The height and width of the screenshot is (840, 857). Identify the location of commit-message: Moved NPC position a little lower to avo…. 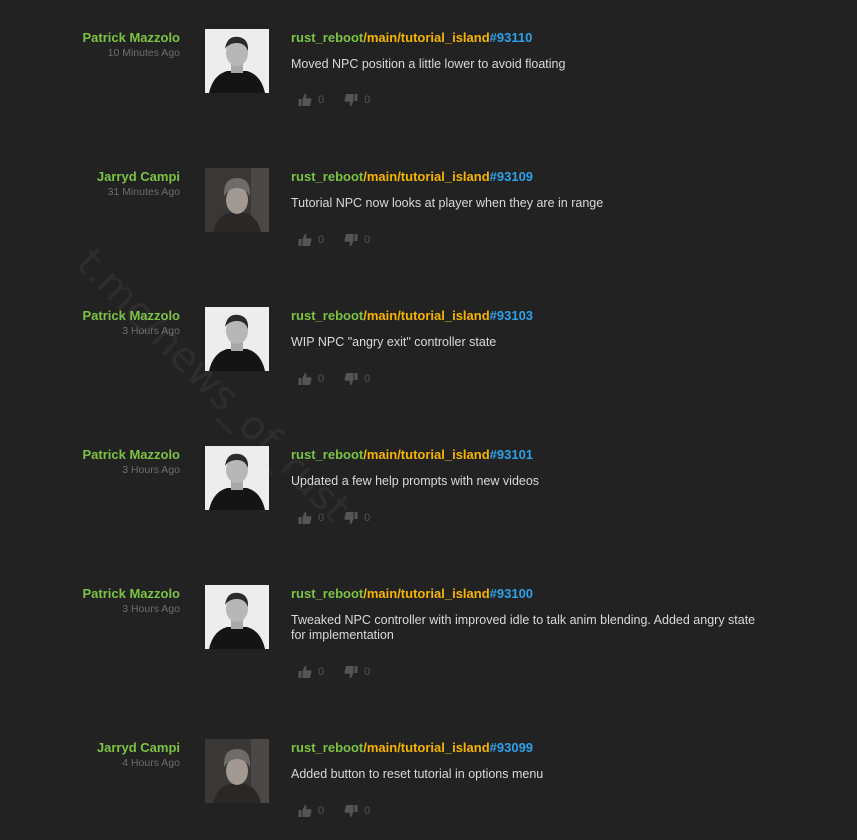
(428, 64).